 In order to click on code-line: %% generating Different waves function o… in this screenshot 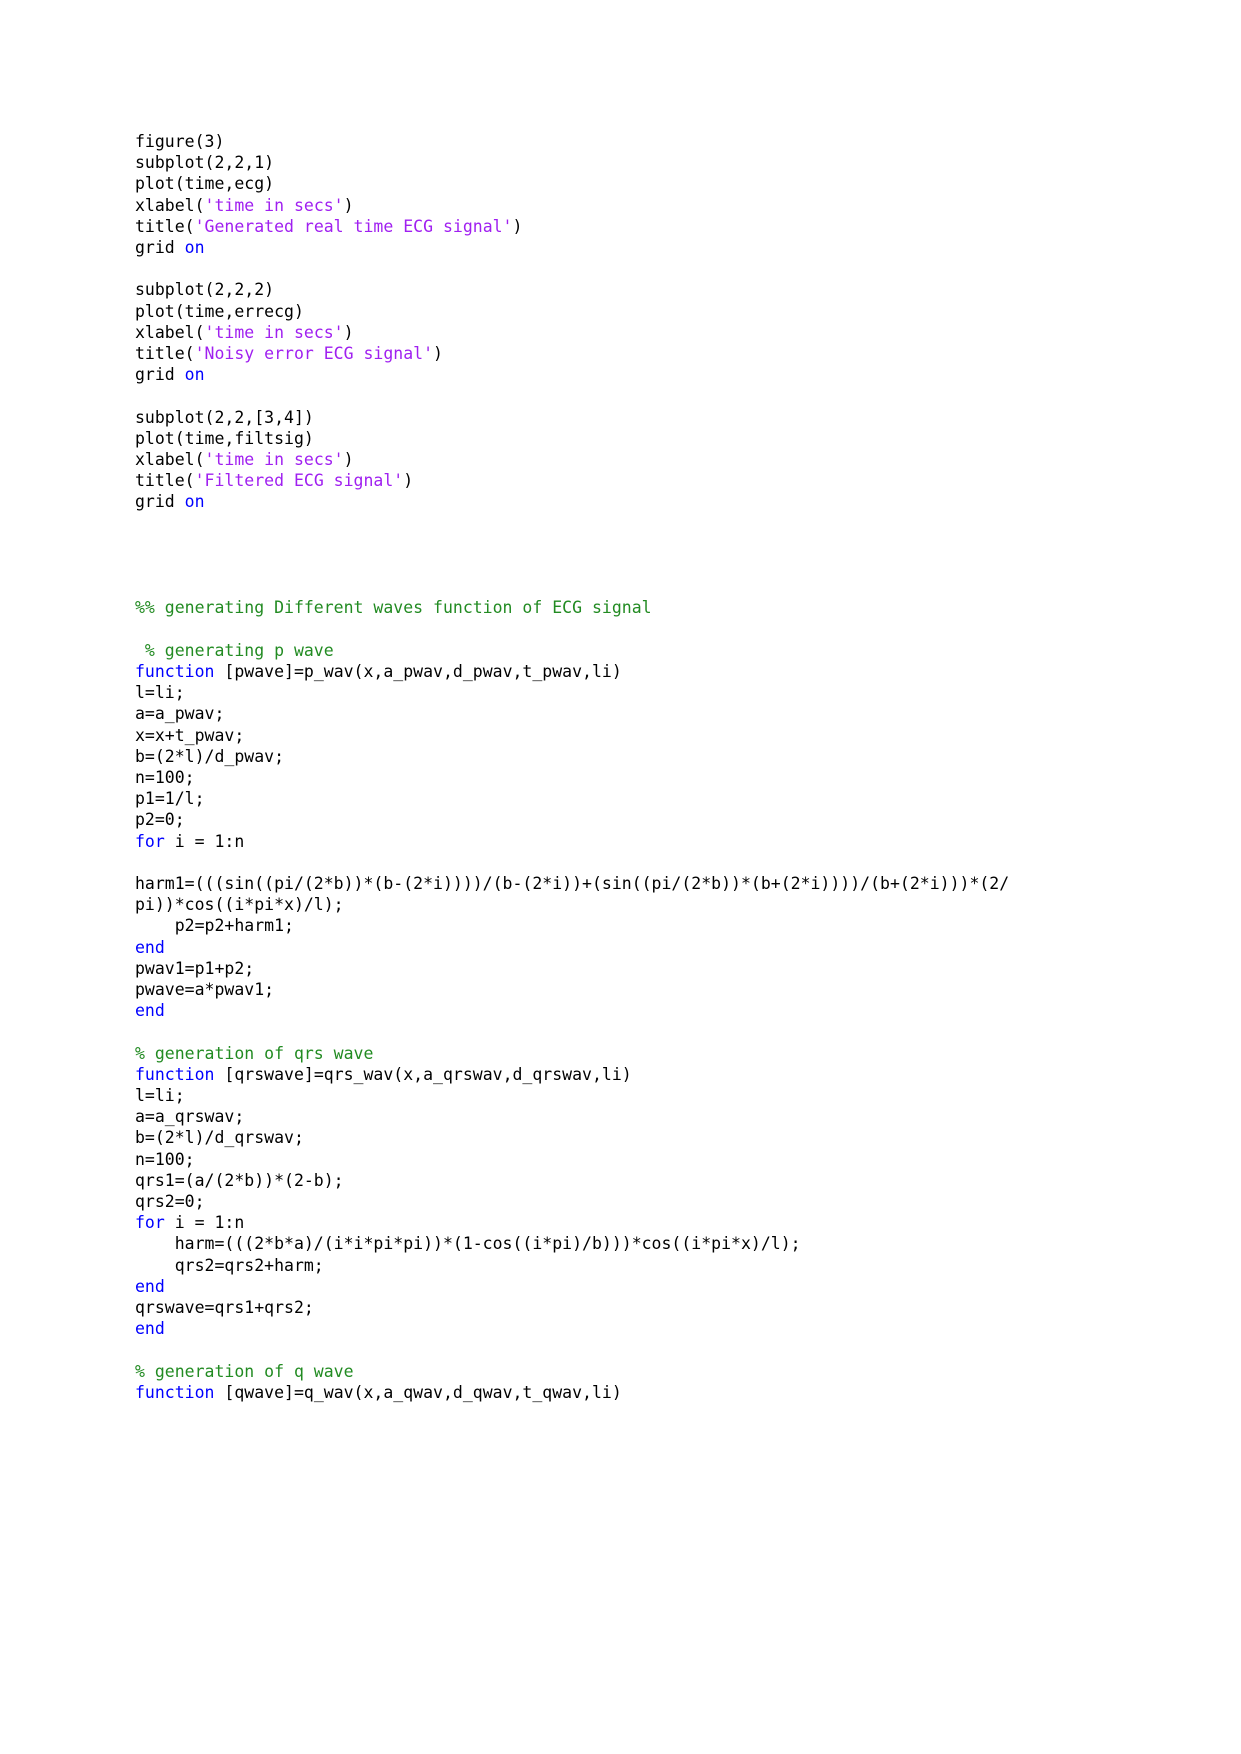, I will do `click(575, 607)`.